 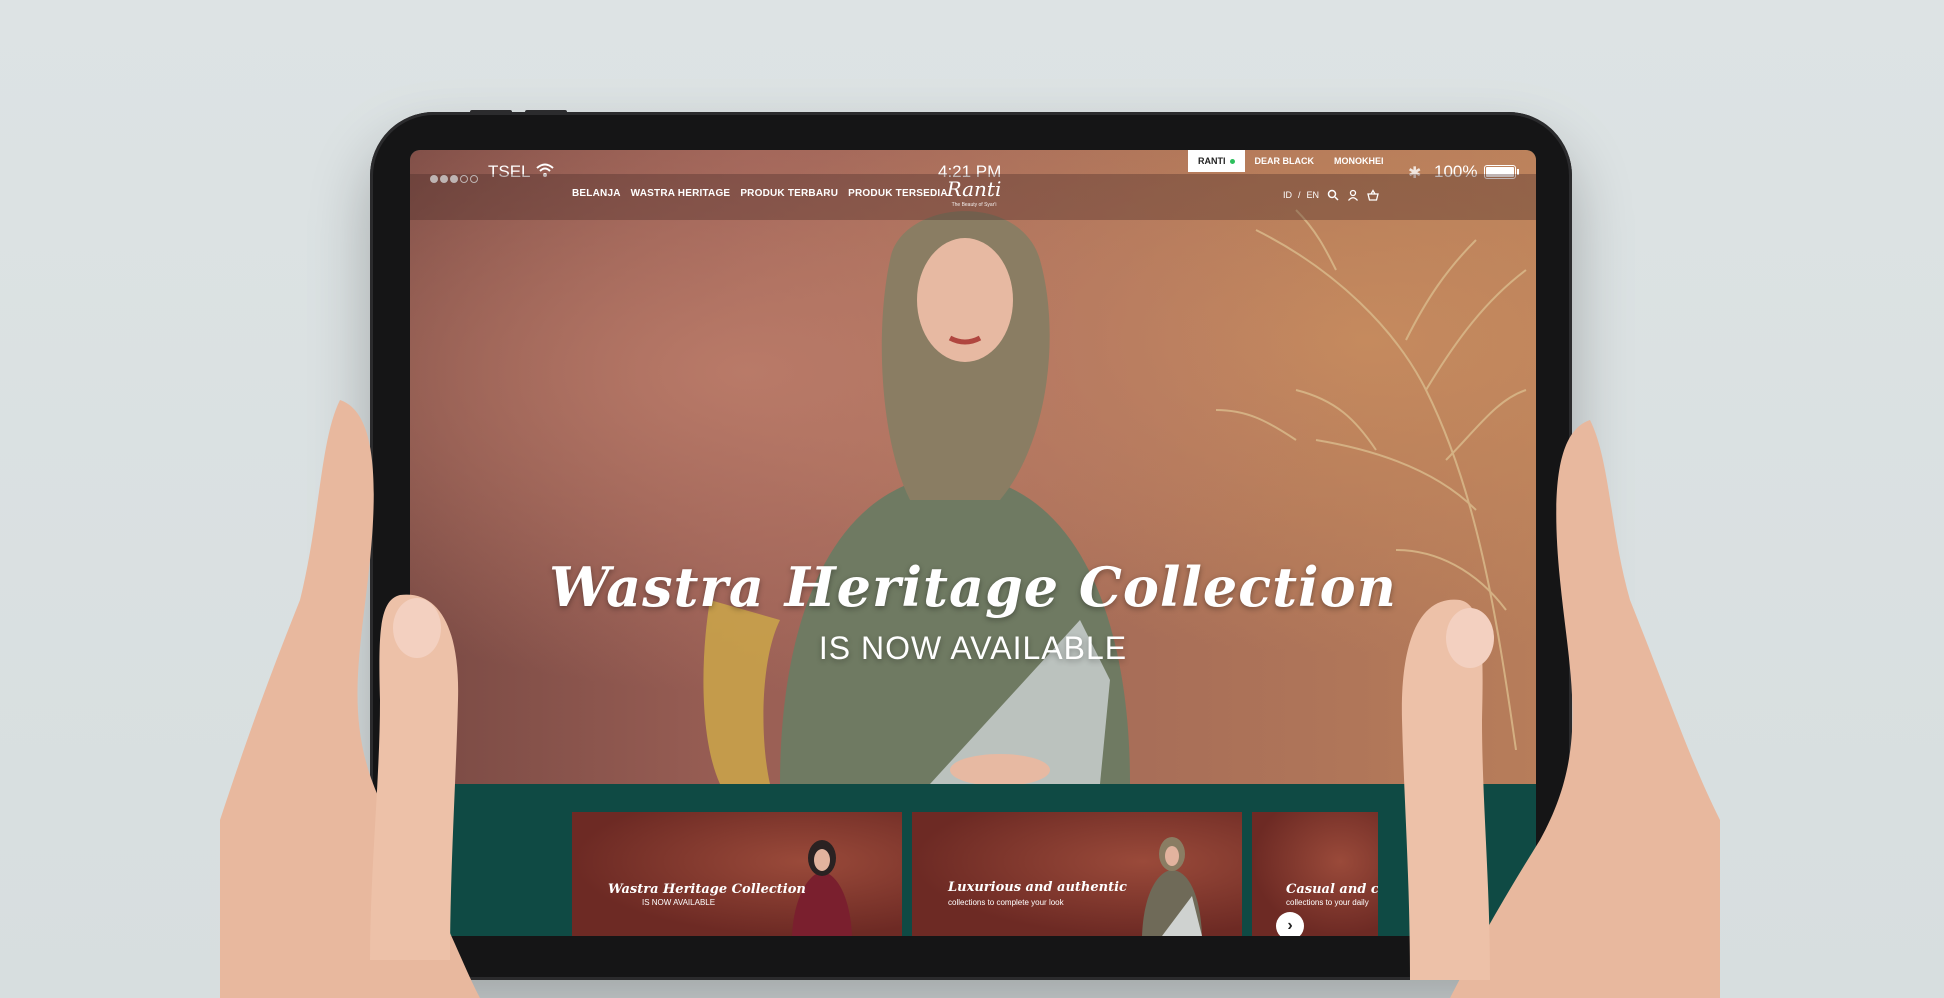 I want to click on brand-logo: Ranti The Beauty of Syar'i, so click(x=974, y=193).